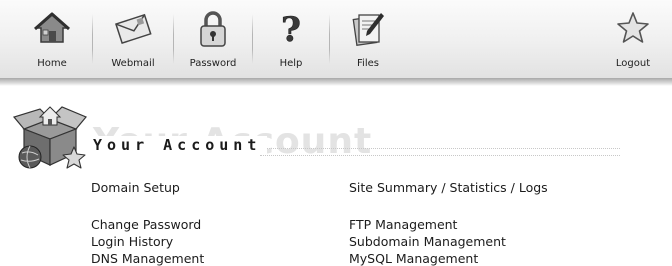 The width and height of the screenshot is (672, 266). Describe the element at coordinates (52, 63) in the screenshot. I see `home-label: Home` at that location.